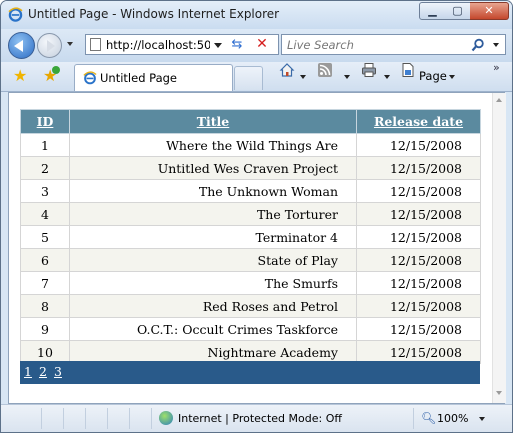 Image resolution: width=513 pixels, height=433 pixels. I want to click on tab-untitled-page: Untitled Page, so click(153, 77).